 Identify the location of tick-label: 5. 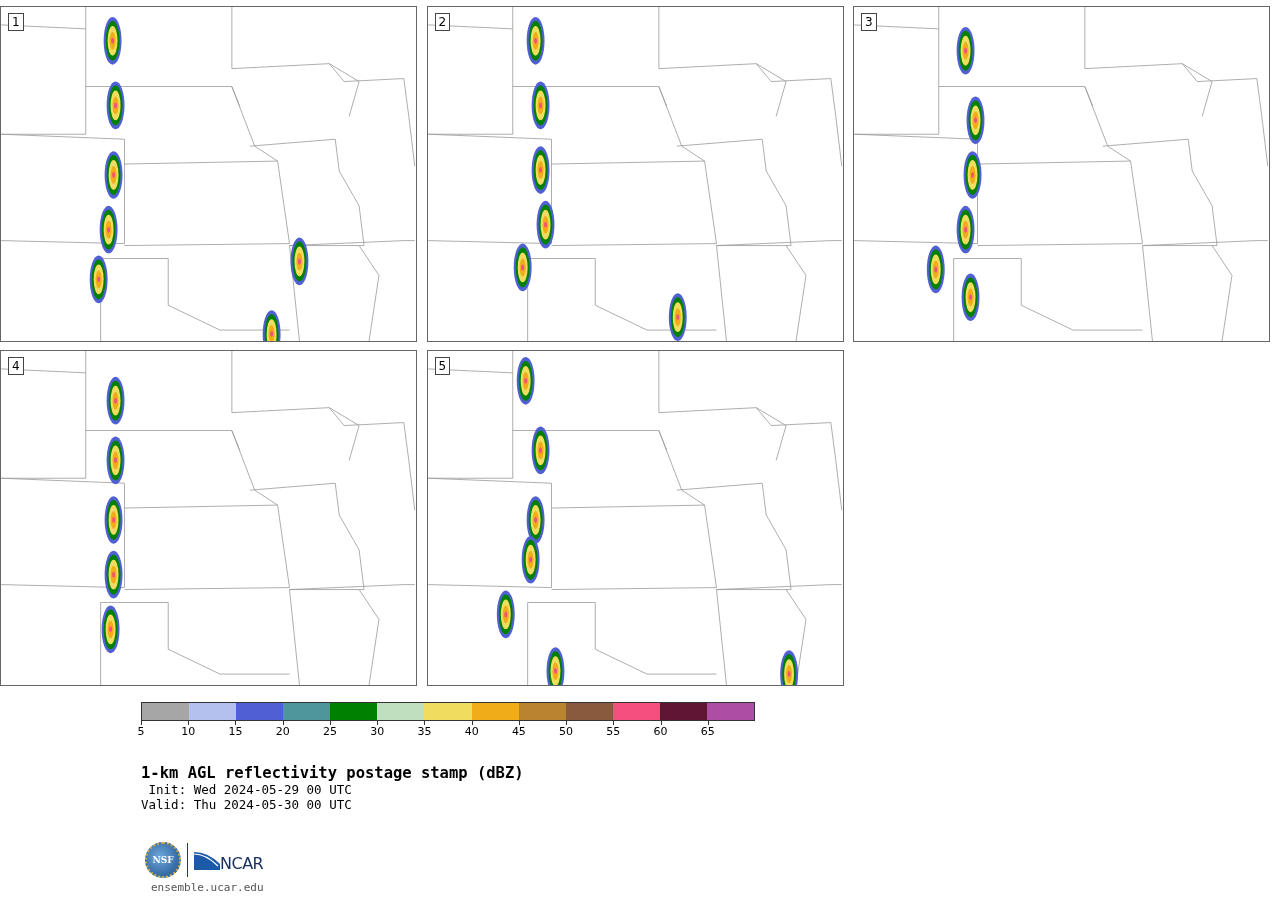
(141, 732).